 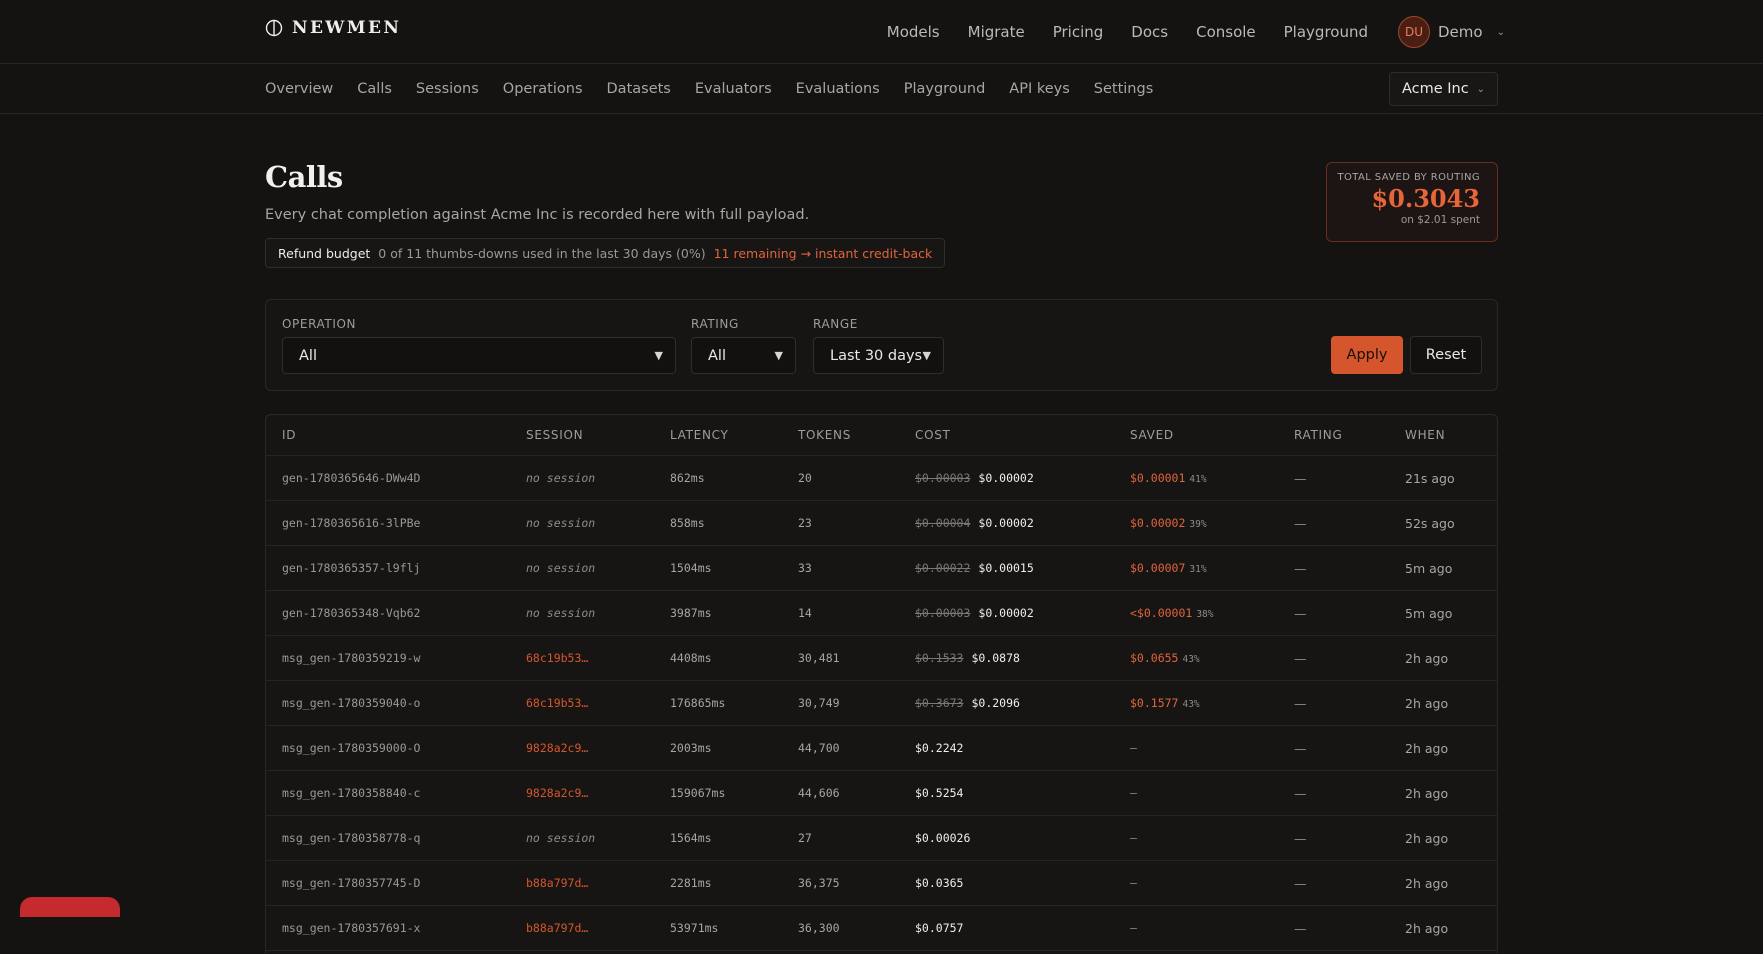 I want to click on tokens-cell: 30,481, so click(x=819, y=658).